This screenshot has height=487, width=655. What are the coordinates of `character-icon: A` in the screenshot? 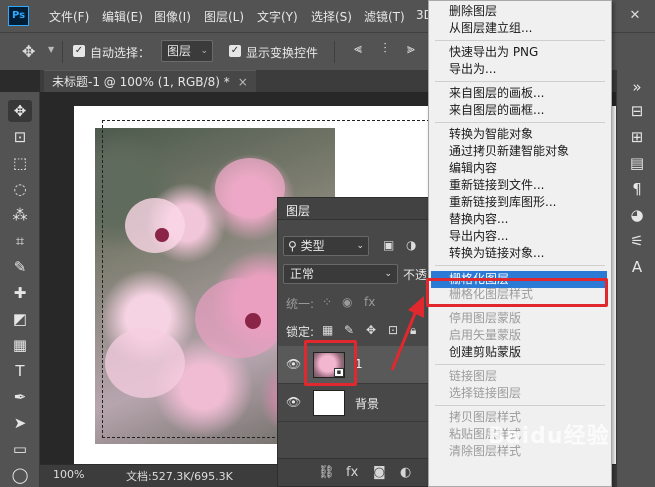 It's located at (637, 267).